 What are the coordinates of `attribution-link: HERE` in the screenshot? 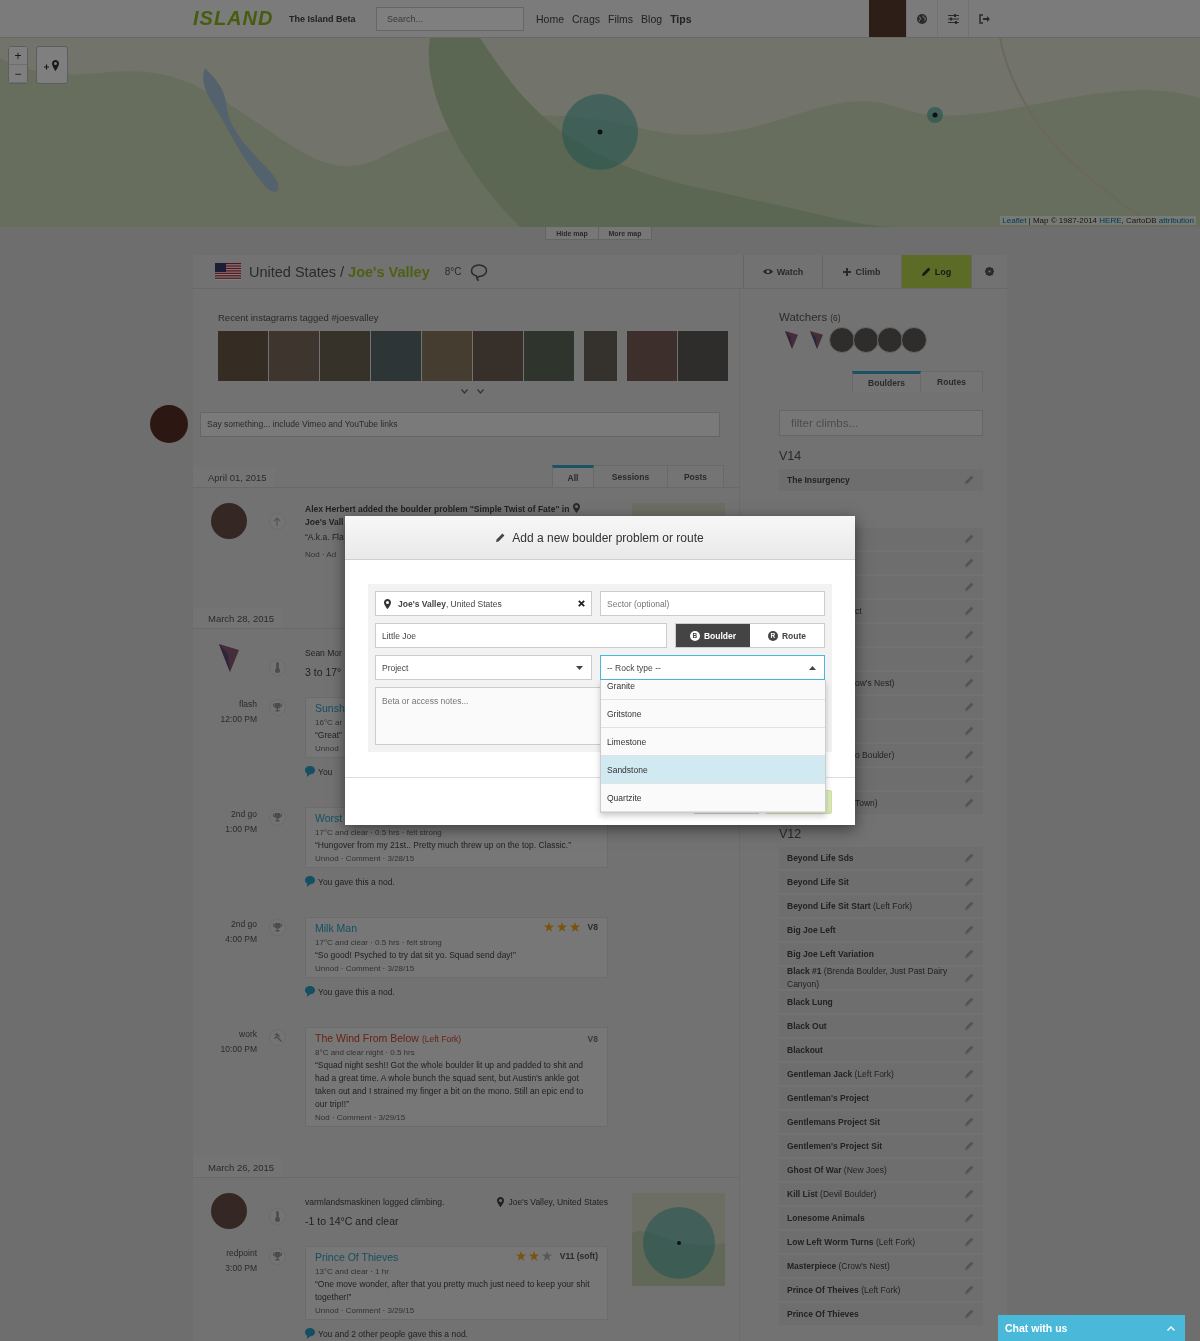 It's located at (1110, 220).